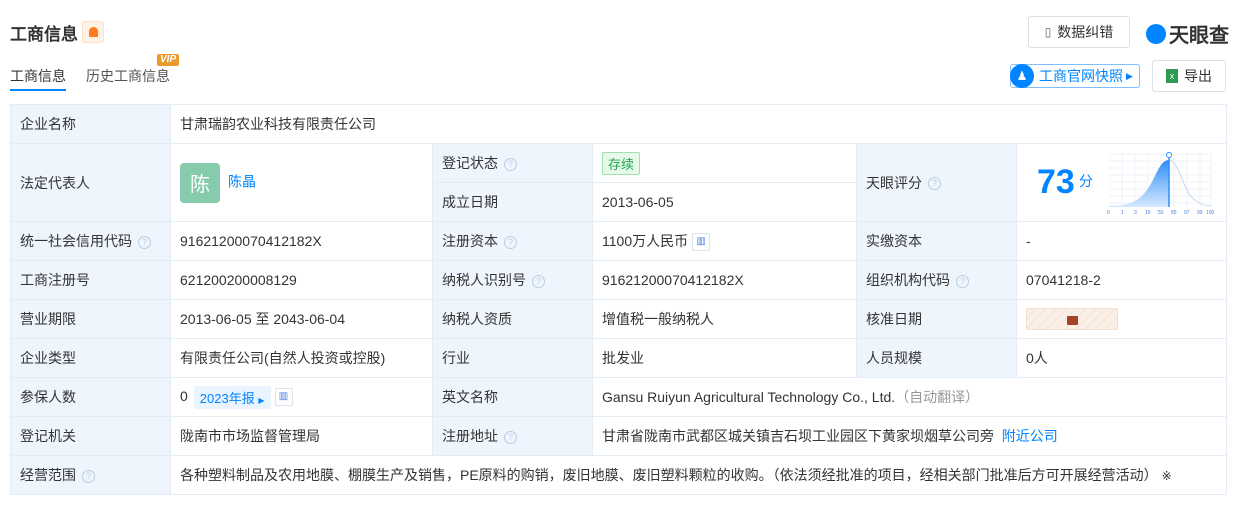 The width and height of the screenshot is (1240, 530). What do you see at coordinates (301, 280) in the screenshot?
I see `reg-no: 621200200008129` at bounding box center [301, 280].